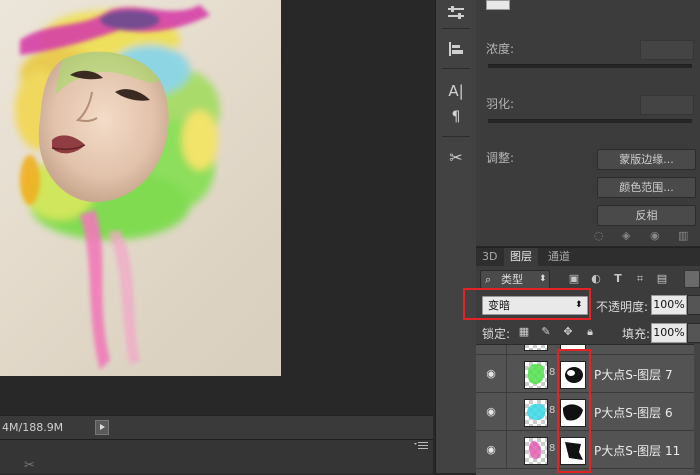  Describe the element at coordinates (456, 13) in the screenshot. I see `adjust-sliders-icon` at that location.